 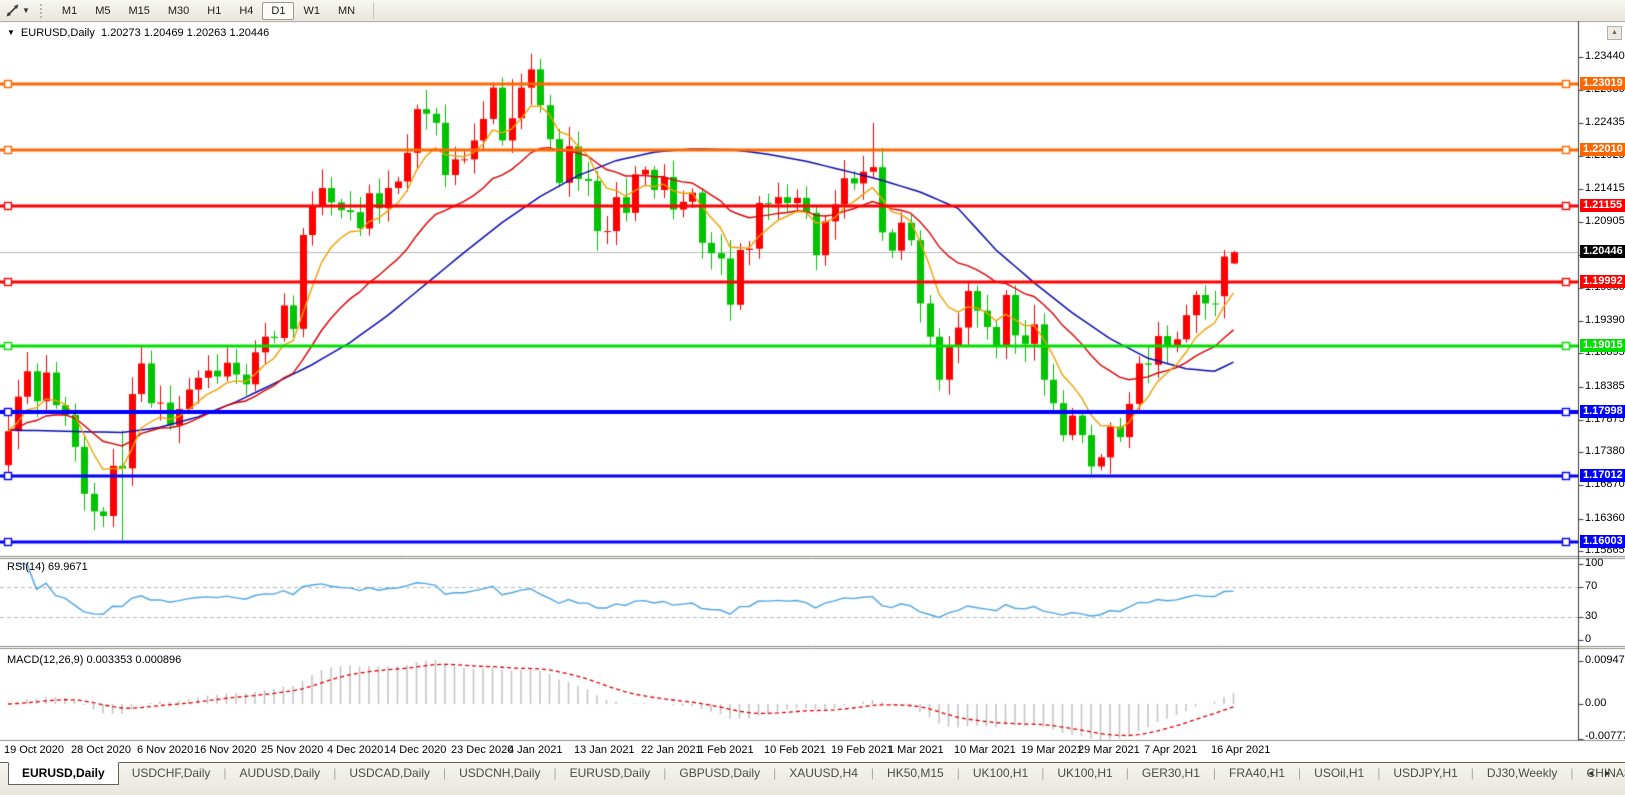 I want to click on macd-indicator-label: MACD(12,26,9) 0.003353 0.000896, so click(x=94, y=660).